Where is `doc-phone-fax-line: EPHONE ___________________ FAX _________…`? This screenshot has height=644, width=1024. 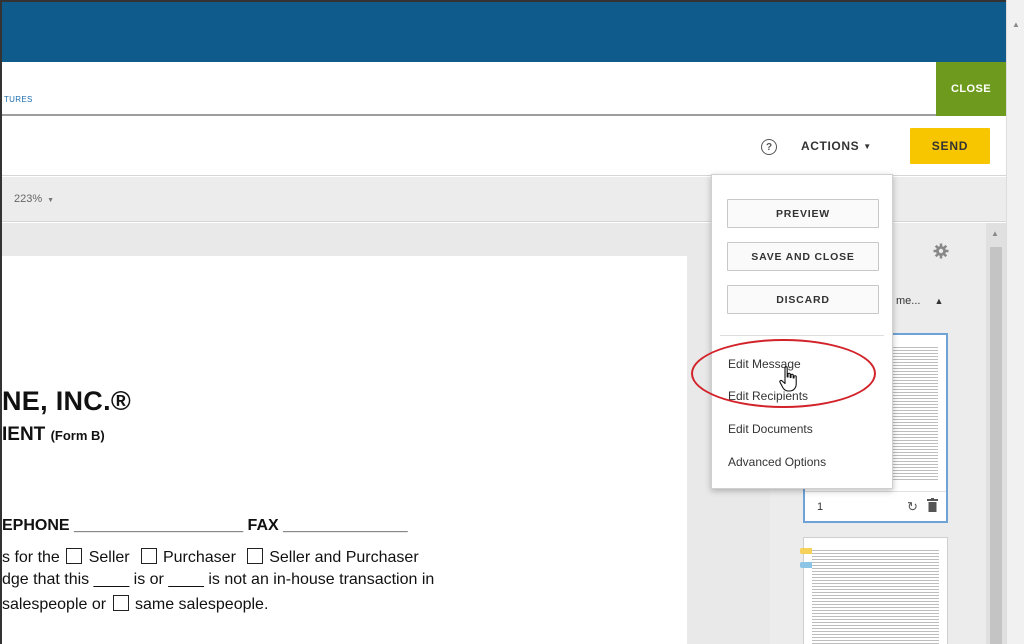 doc-phone-fax-line: EPHONE ___________________ FAX _________… is located at coordinates (205, 526).